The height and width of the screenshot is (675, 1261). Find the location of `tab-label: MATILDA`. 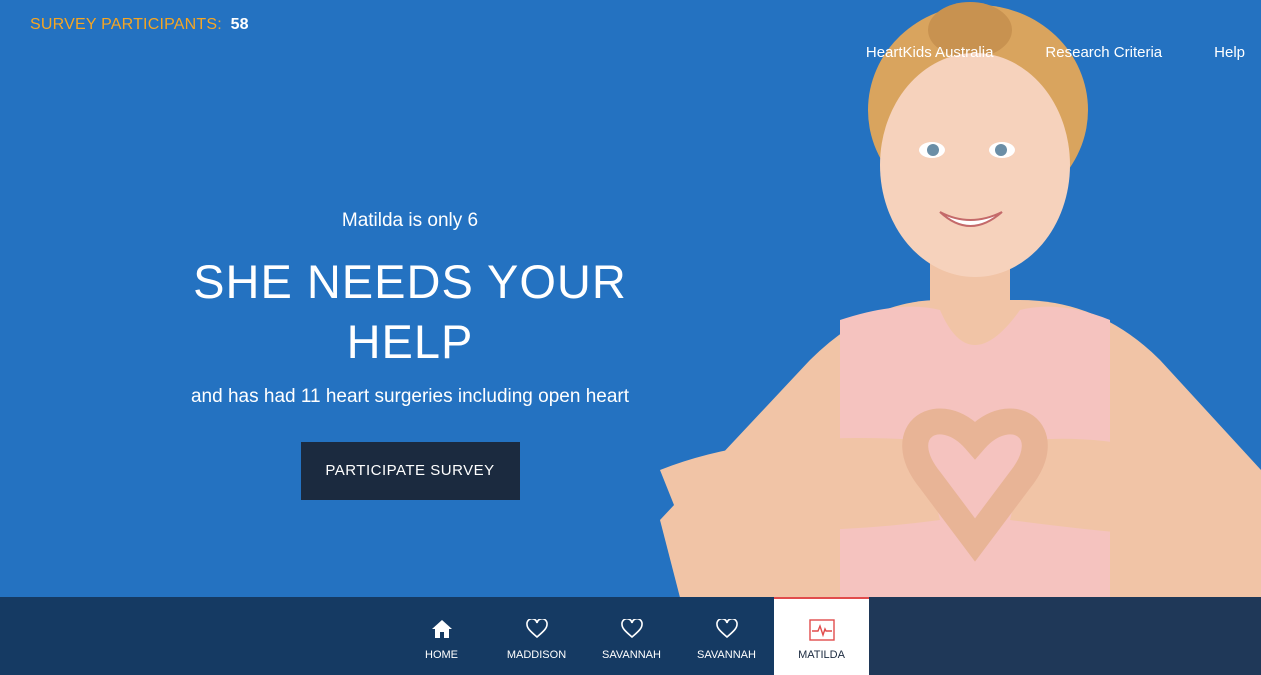

tab-label: MATILDA is located at coordinates (821, 655).